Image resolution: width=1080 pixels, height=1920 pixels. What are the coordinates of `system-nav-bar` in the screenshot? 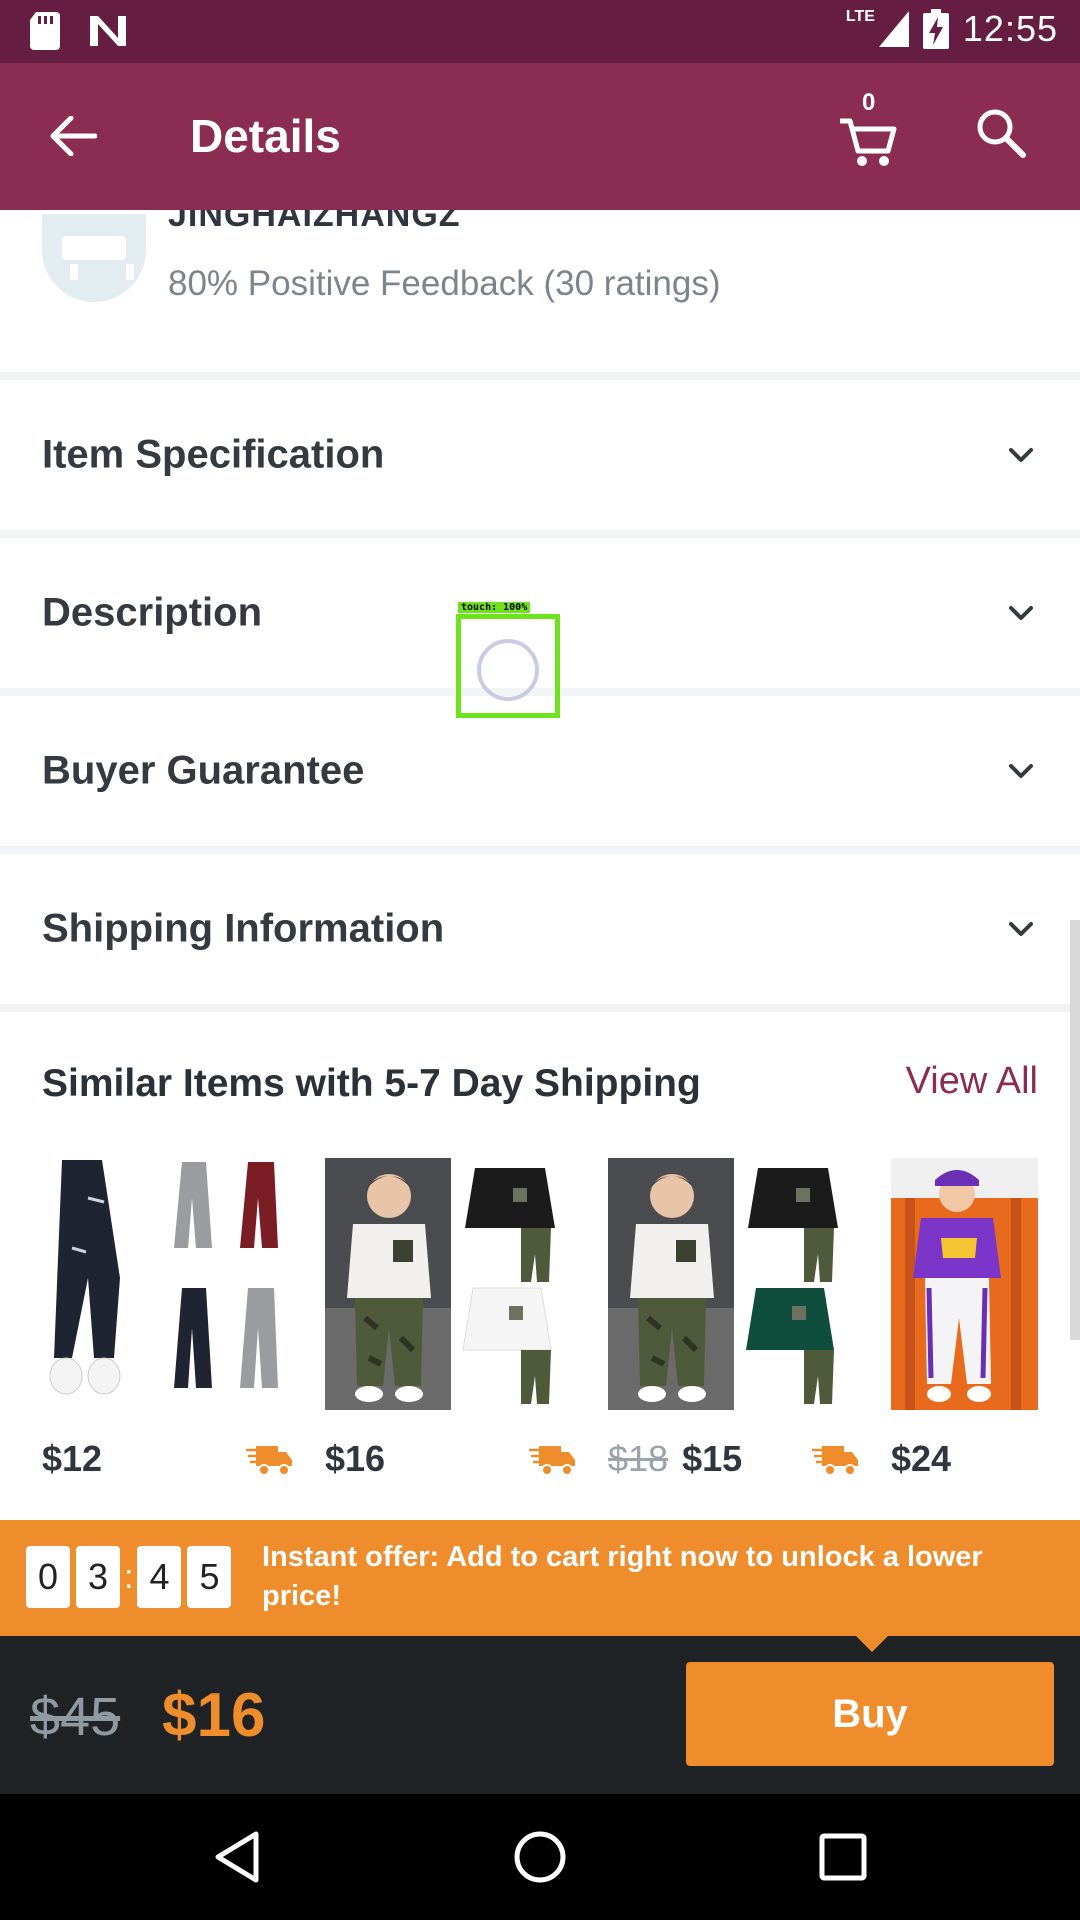 It's located at (540, 1857).